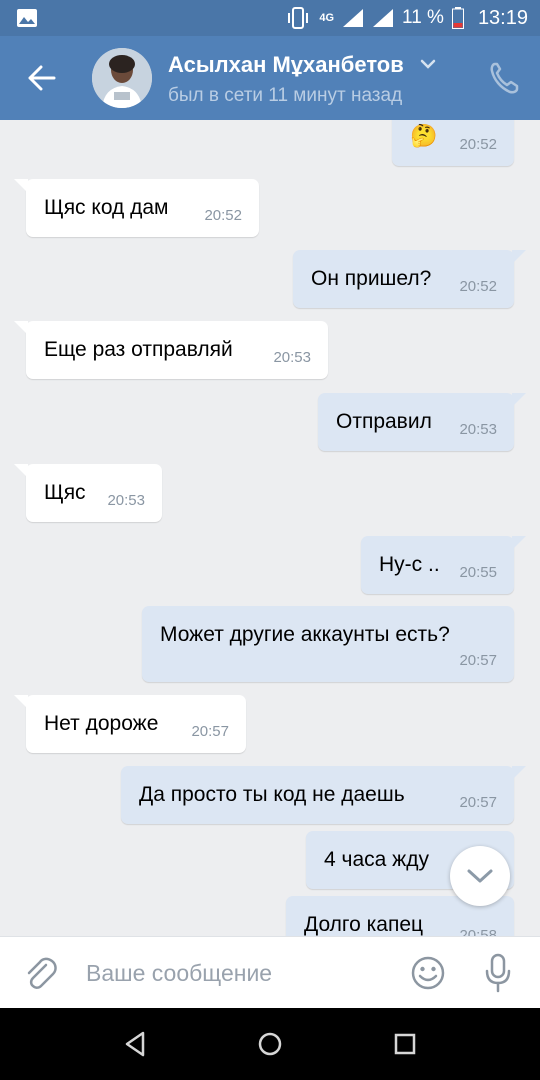 This screenshot has width=540, height=1080. What do you see at coordinates (138, 349) in the screenshot?
I see `message-text: Еще раз отправляй` at bounding box center [138, 349].